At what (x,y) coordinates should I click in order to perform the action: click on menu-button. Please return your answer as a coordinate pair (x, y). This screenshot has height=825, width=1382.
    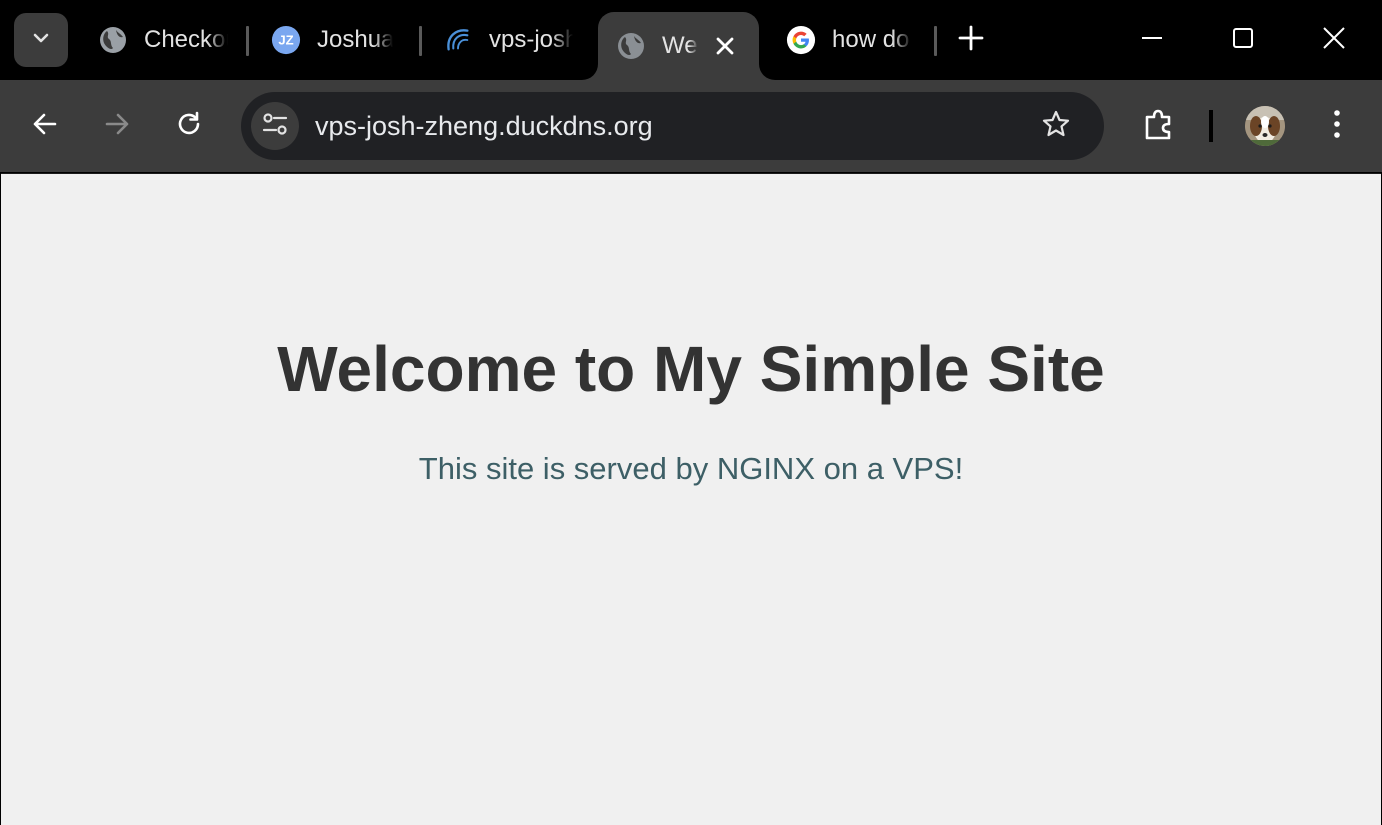
    Looking at the image, I should click on (1337, 126).